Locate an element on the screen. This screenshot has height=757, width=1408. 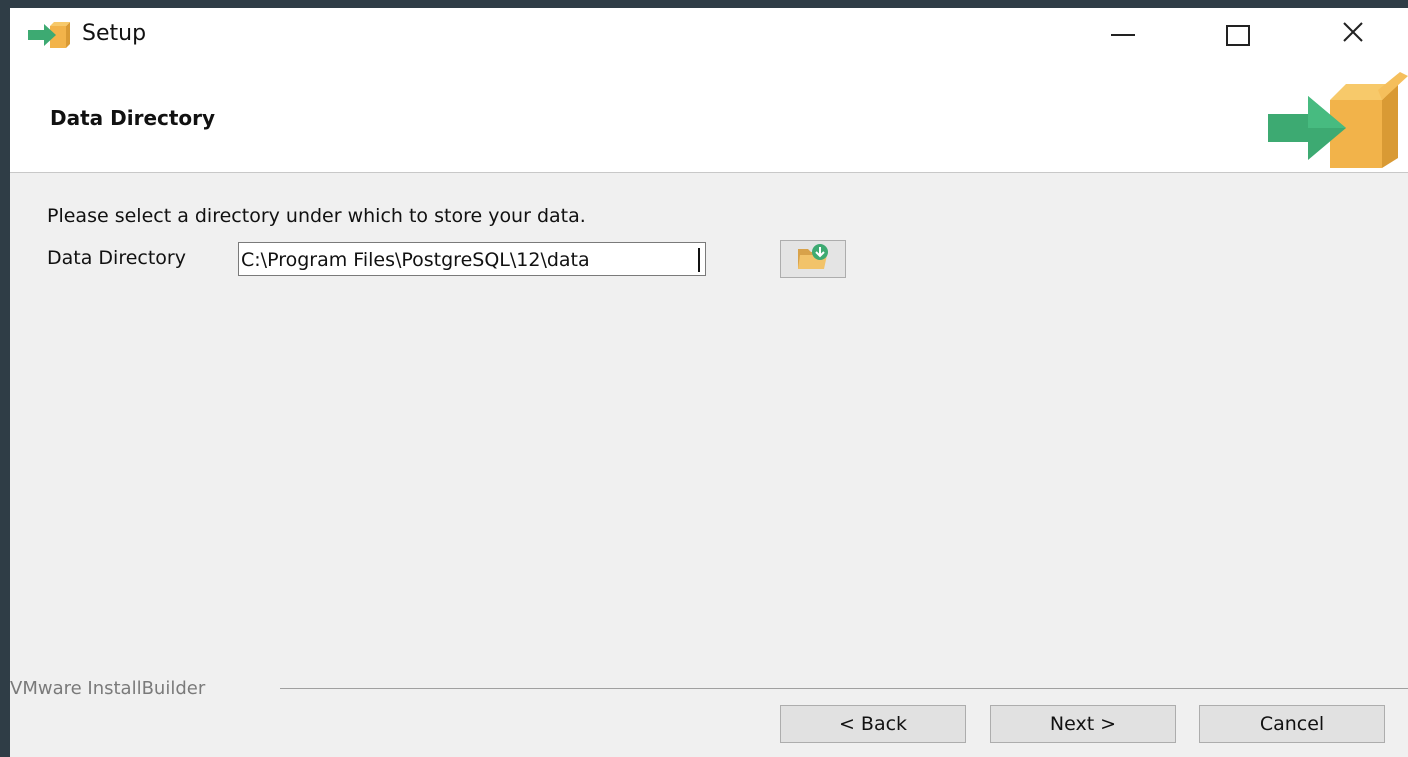
window-title: Setup is located at coordinates (114, 33).